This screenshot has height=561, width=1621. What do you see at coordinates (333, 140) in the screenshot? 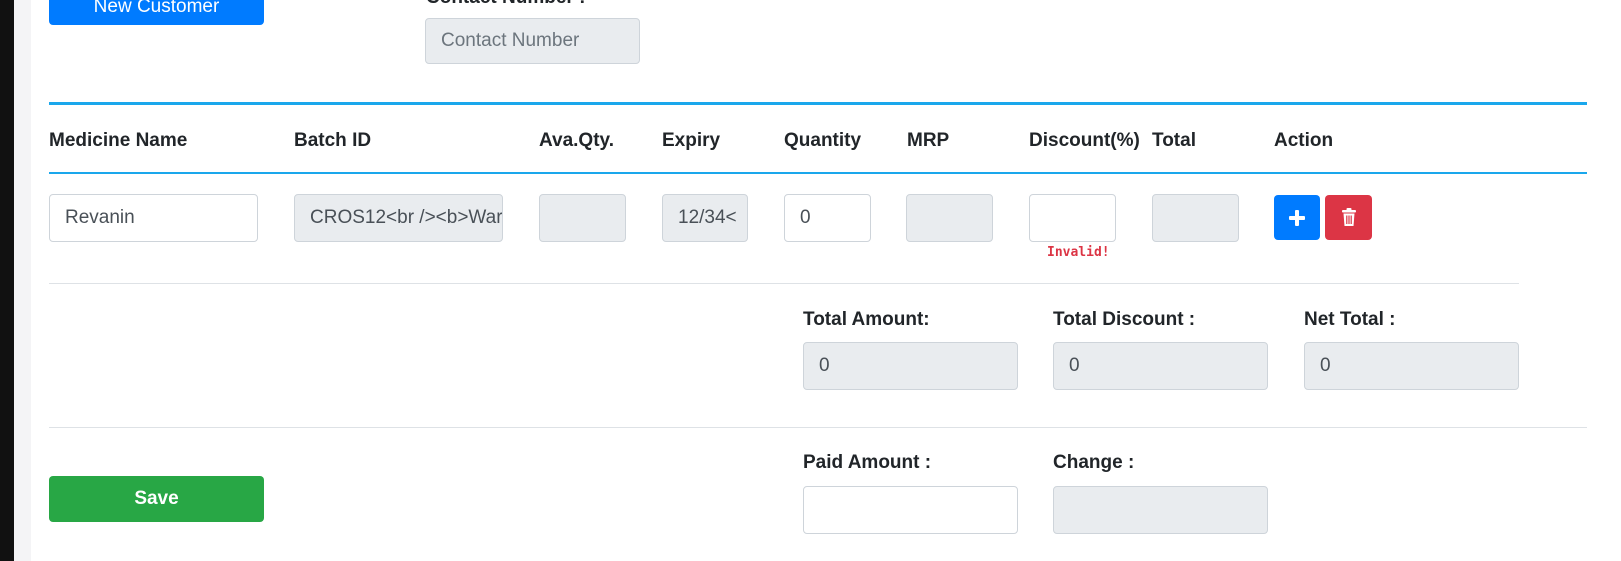
I see `header-batch-id: Batch ID` at bounding box center [333, 140].